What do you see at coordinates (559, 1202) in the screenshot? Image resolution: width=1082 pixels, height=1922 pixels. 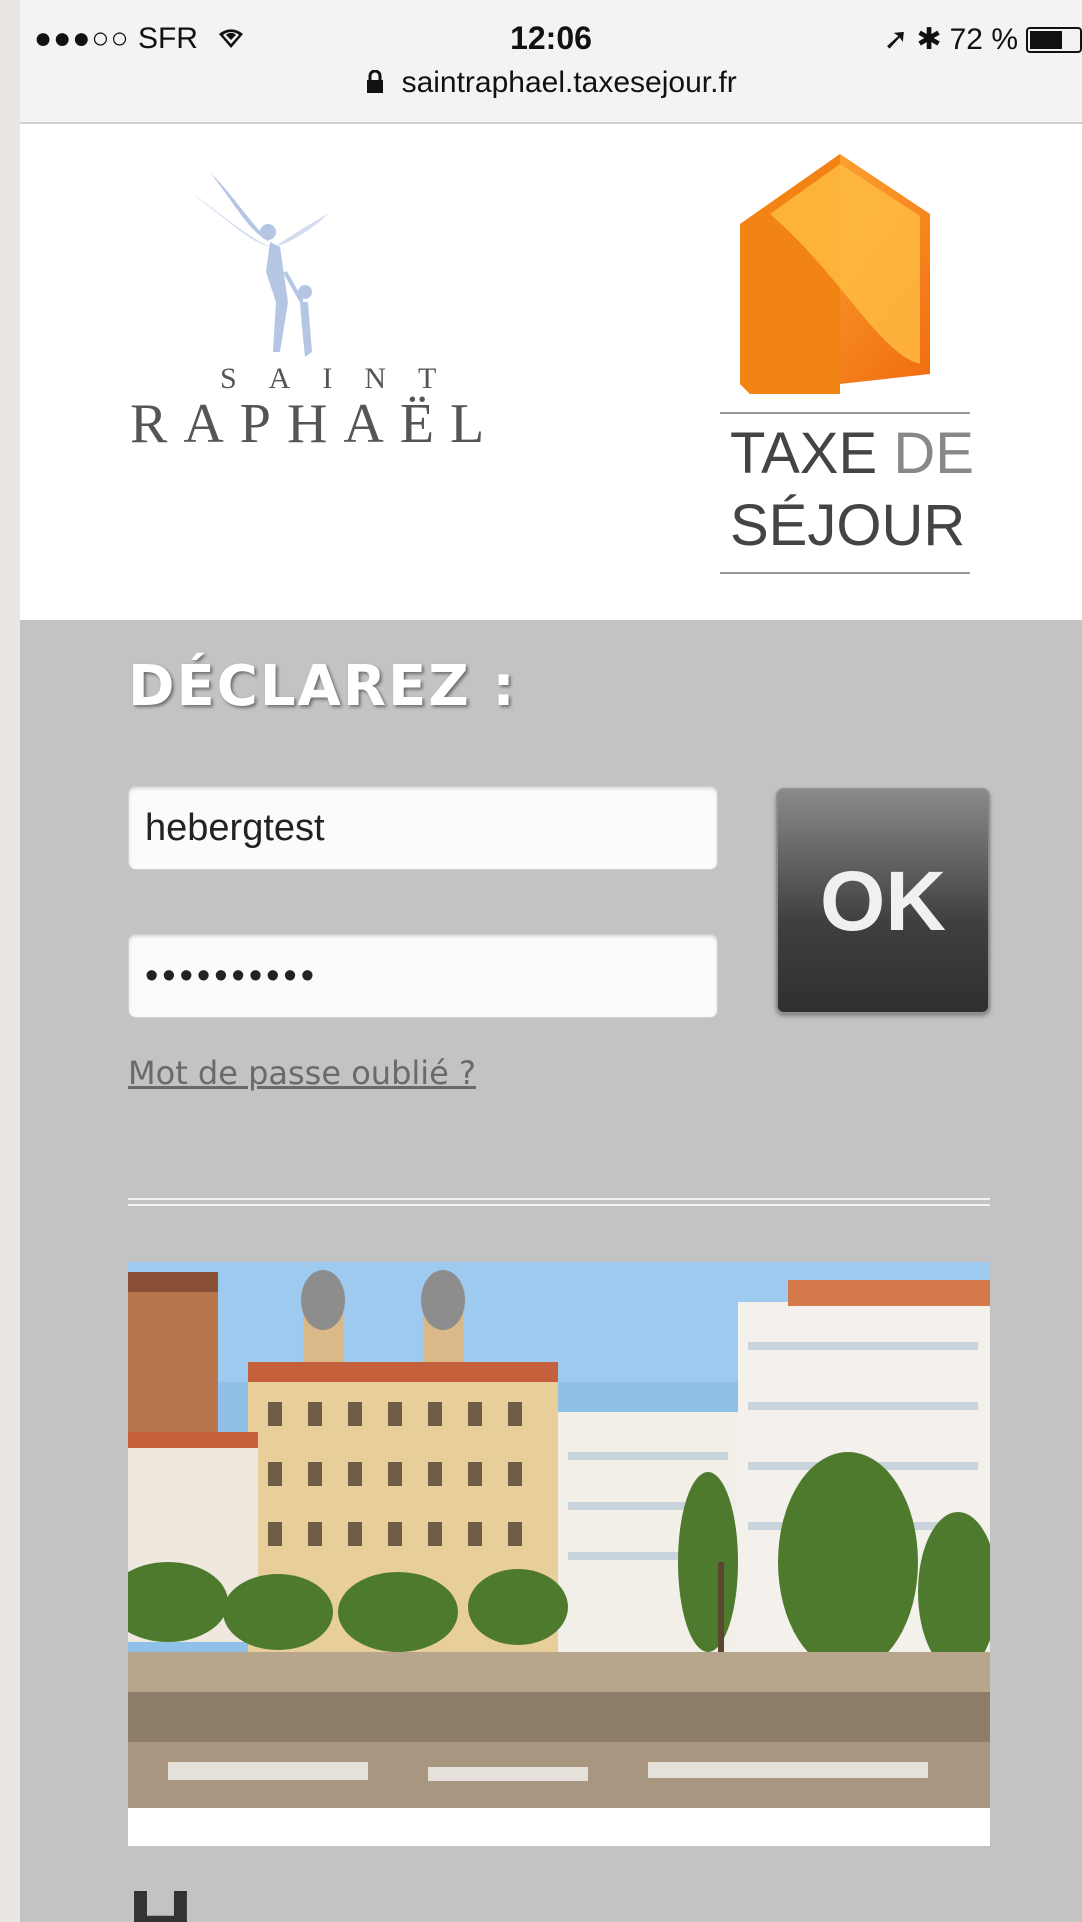 I see `section-divider` at bounding box center [559, 1202].